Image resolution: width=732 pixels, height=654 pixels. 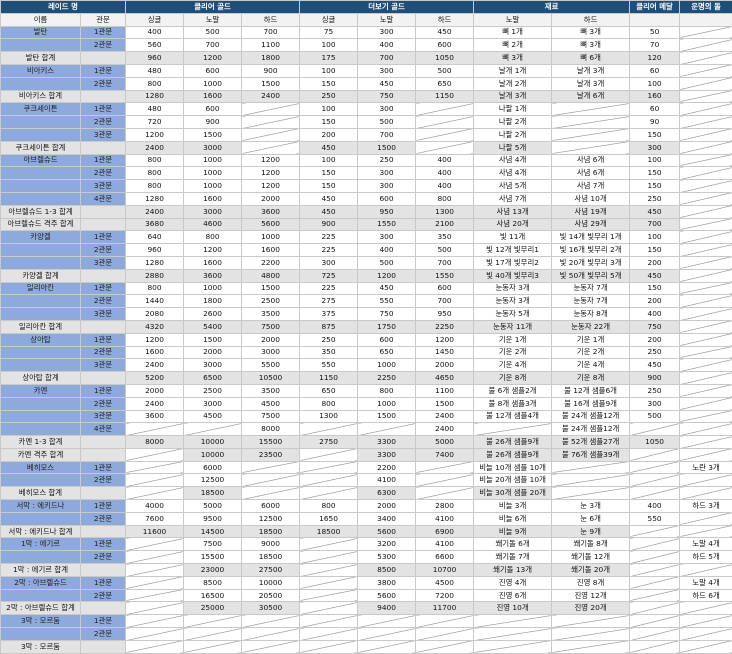 I want to click on raid-name-cell: 카양겔, so click(x=41, y=237).